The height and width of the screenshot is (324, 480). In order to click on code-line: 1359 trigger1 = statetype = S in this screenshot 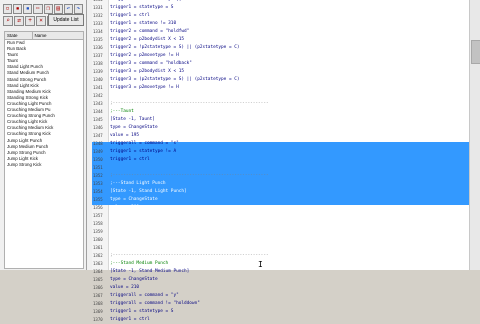, I will do `click(280, 232)`.